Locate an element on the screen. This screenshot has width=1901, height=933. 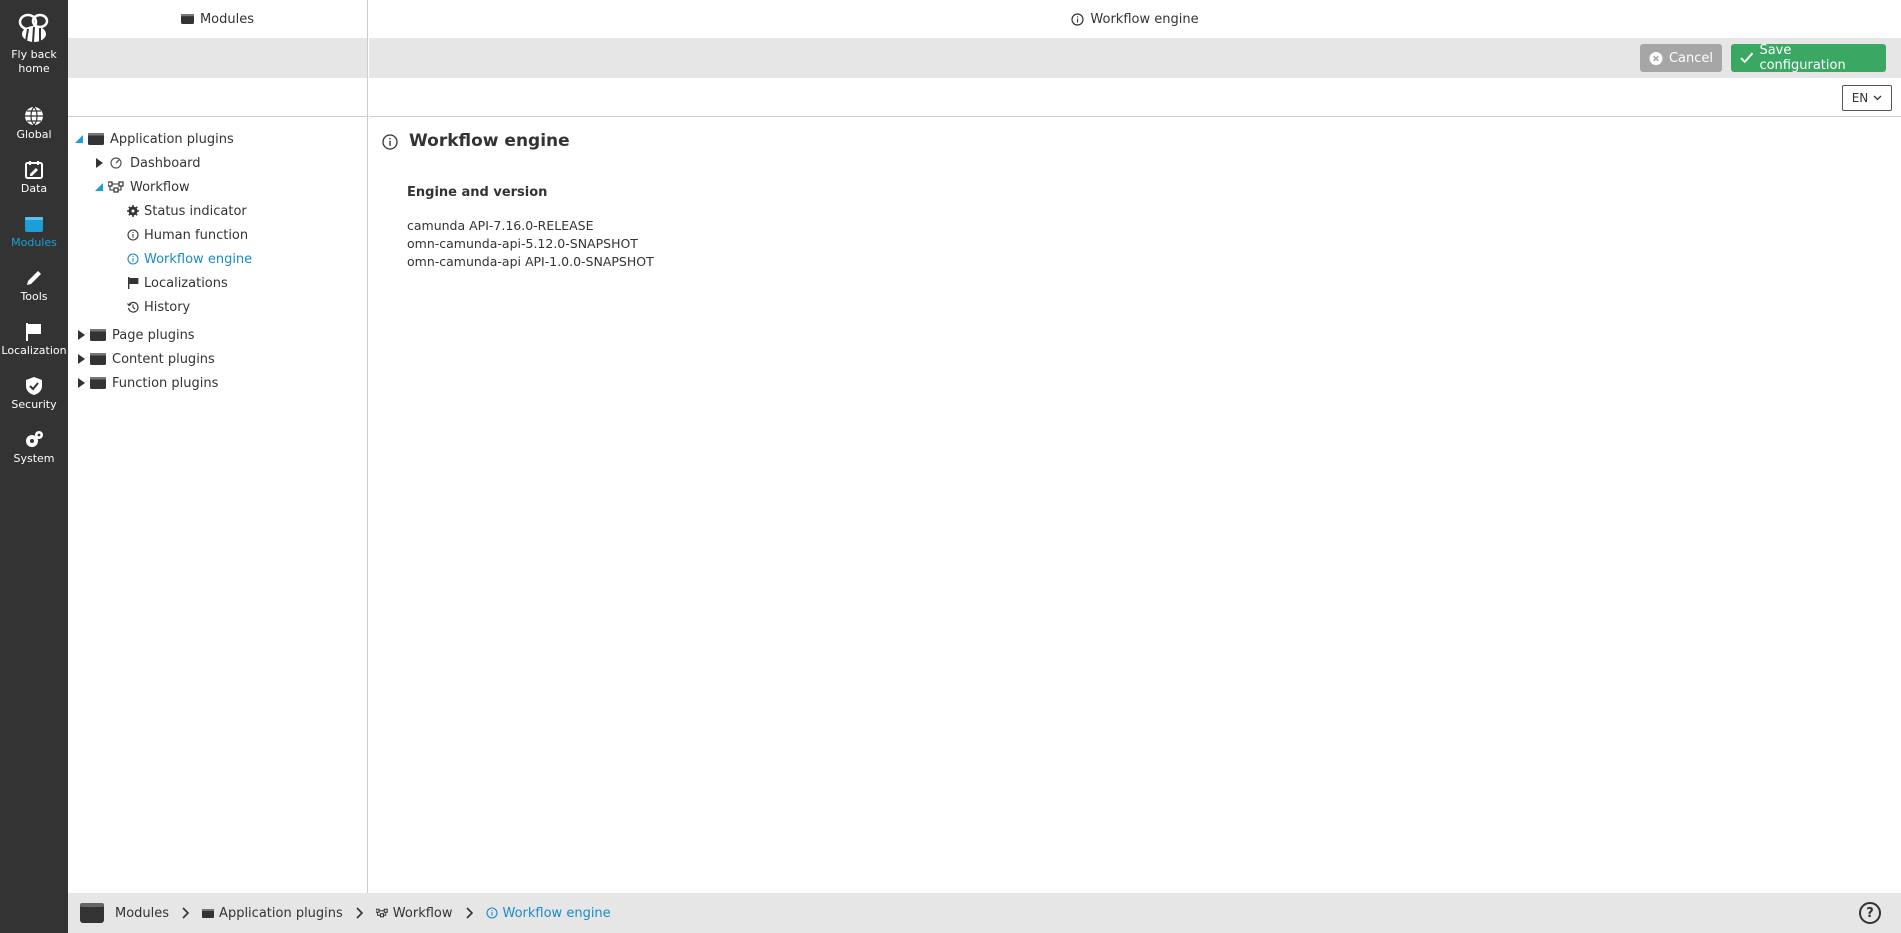
main-navigation-rail: Fly back home Global Data Modules Tools is located at coordinates (34, 466).